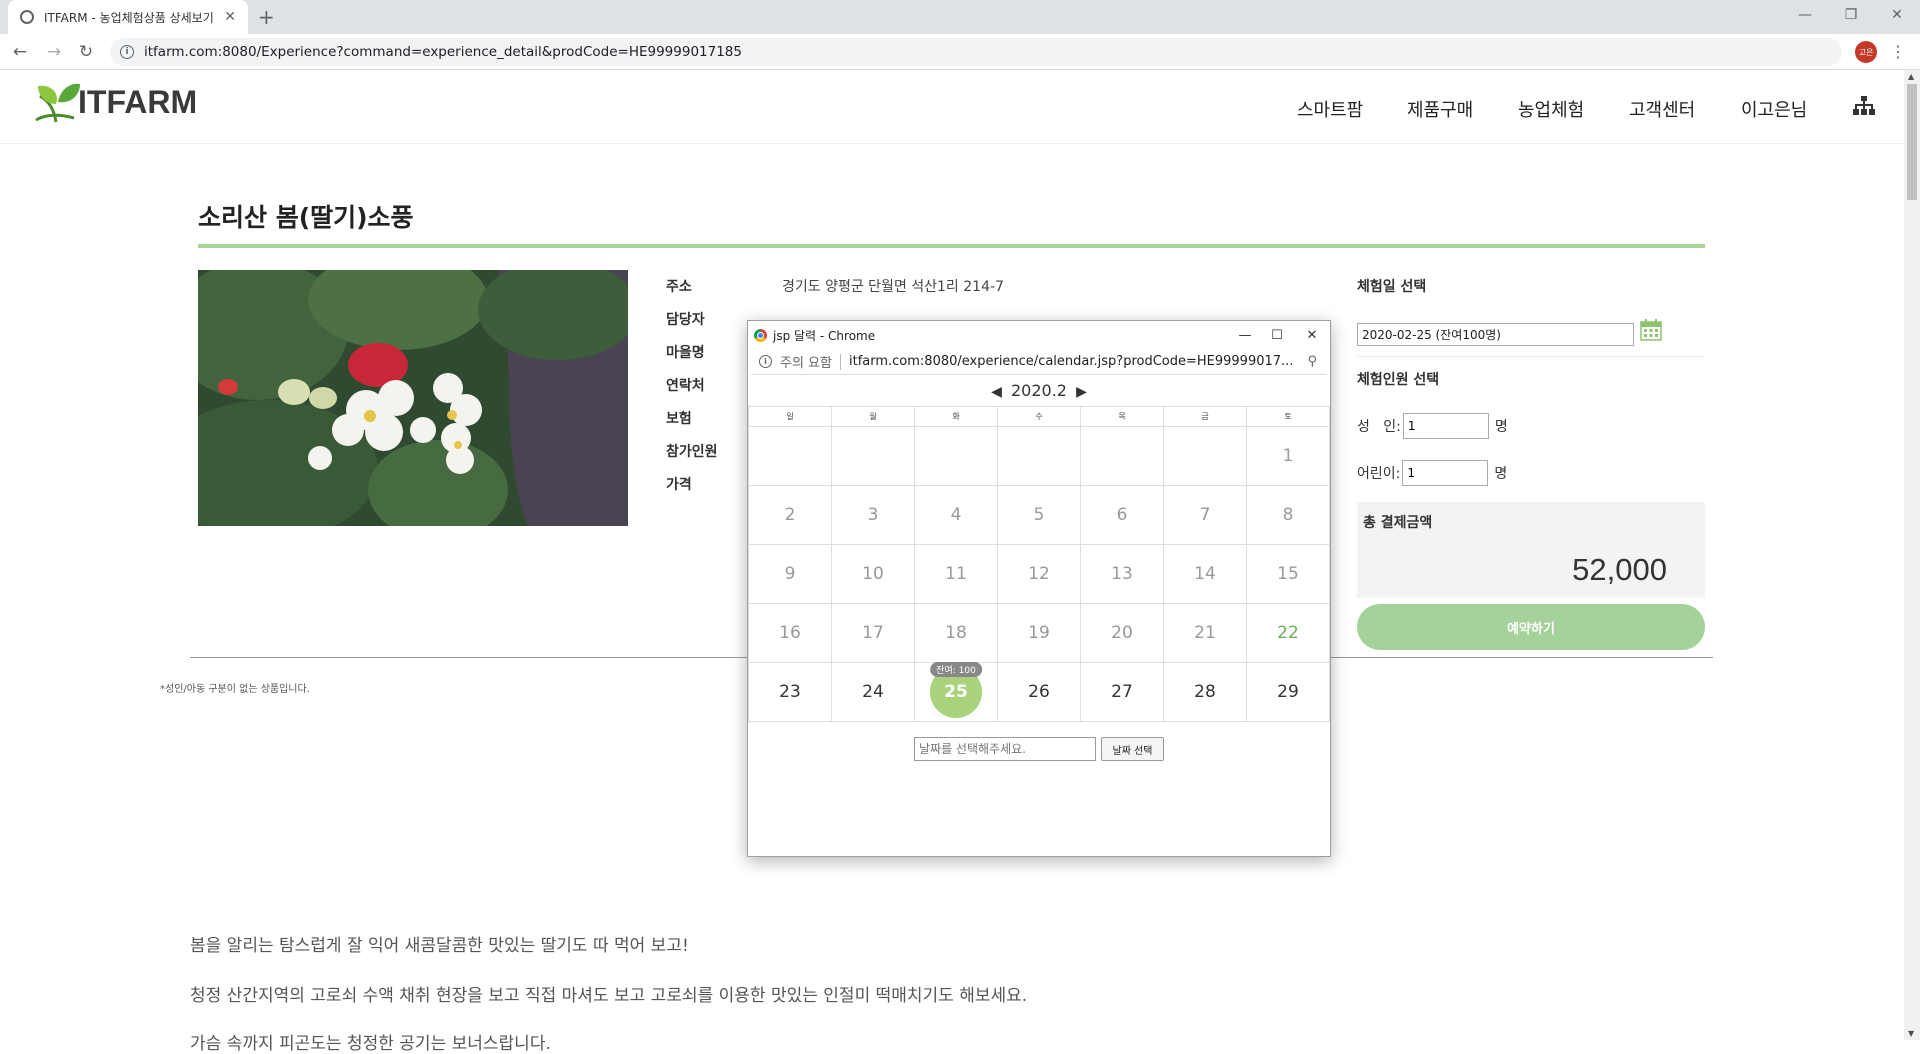  I want to click on restore-button: ❐, so click(1851, 15).